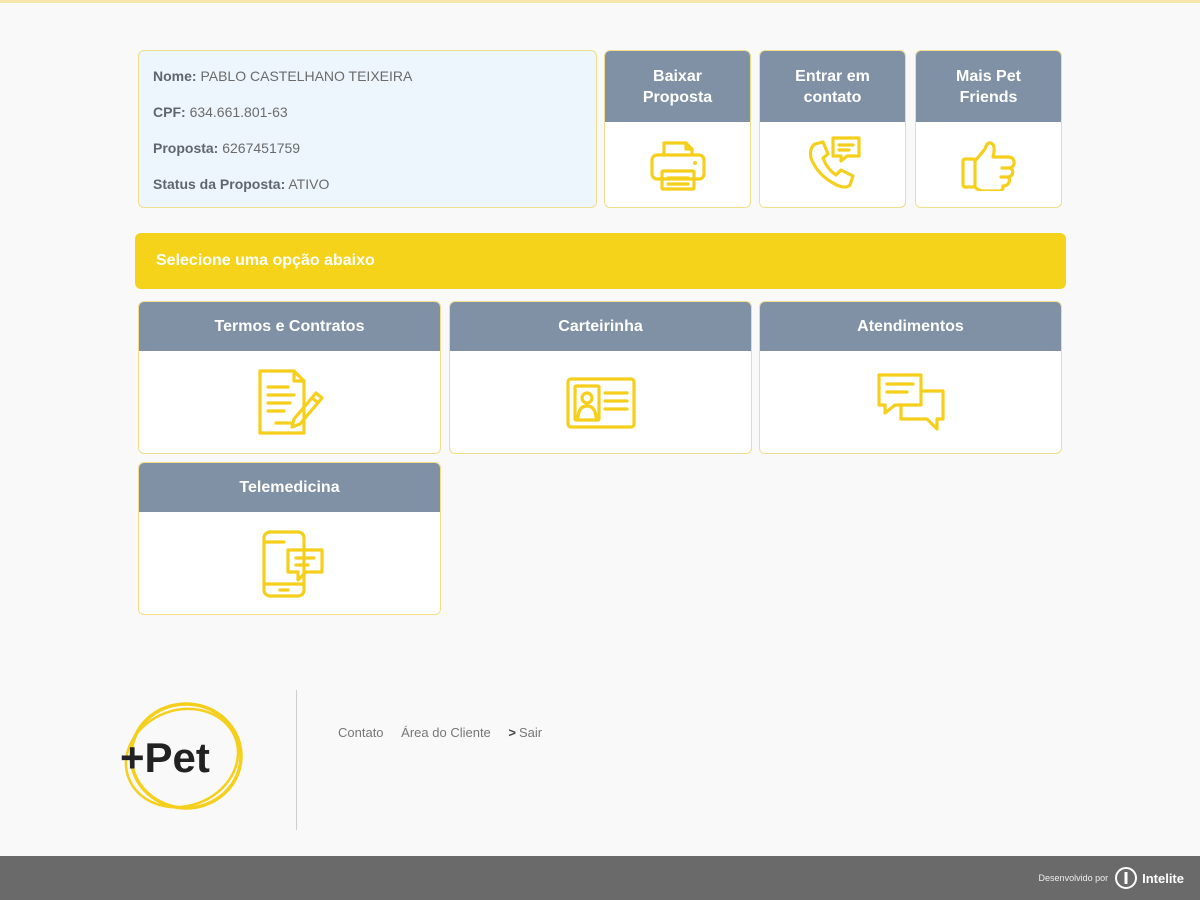  I want to click on download-proposal-label: Baixar Proposta, so click(677, 86).